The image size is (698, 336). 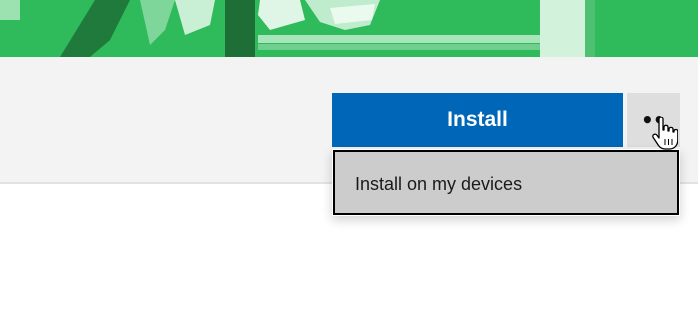 What do you see at coordinates (477, 120) in the screenshot?
I see `install-button: Install` at bounding box center [477, 120].